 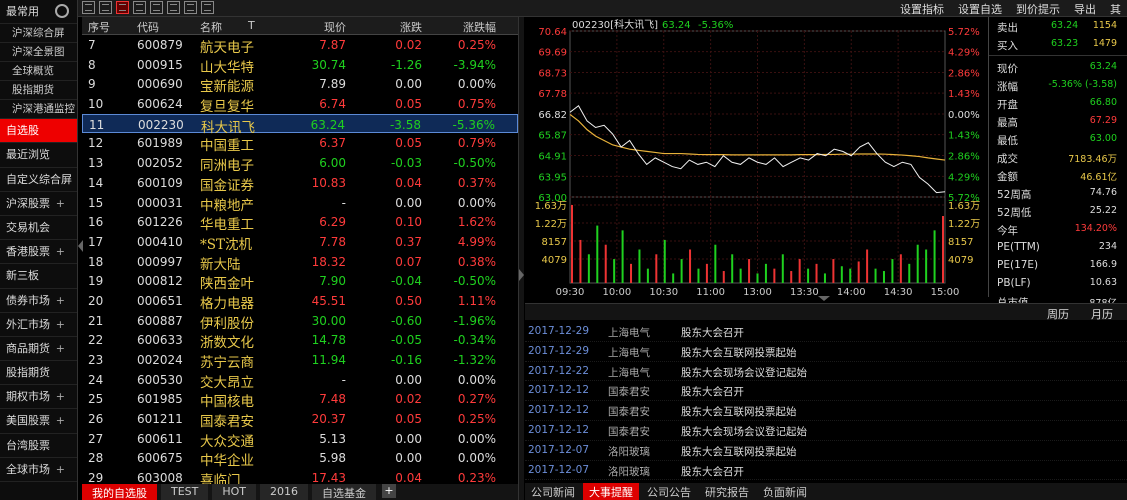 What do you see at coordinates (826, 411) in the screenshot?
I see `news-row: 2017-12-12 国泰君安 股东大会互联网投票起始` at bounding box center [826, 411].